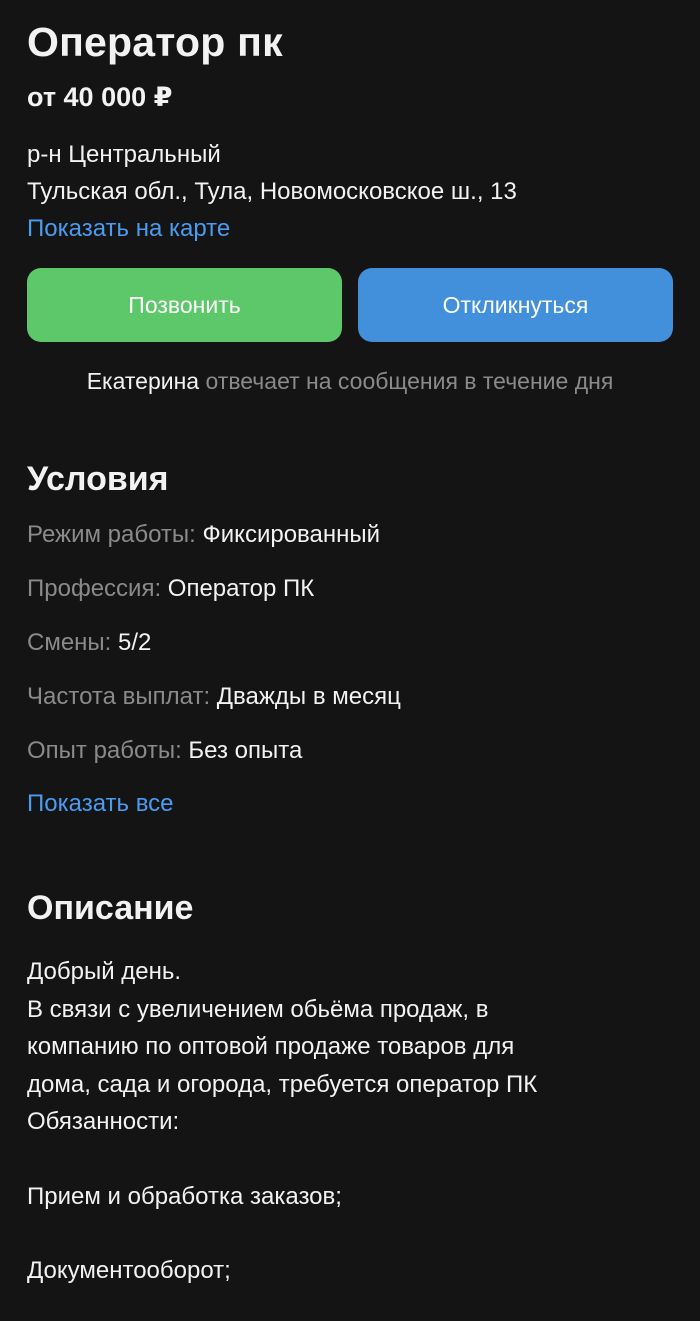  What do you see at coordinates (184, 1196) in the screenshot?
I see `description-line: Прием и обработка заказов;` at bounding box center [184, 1196].